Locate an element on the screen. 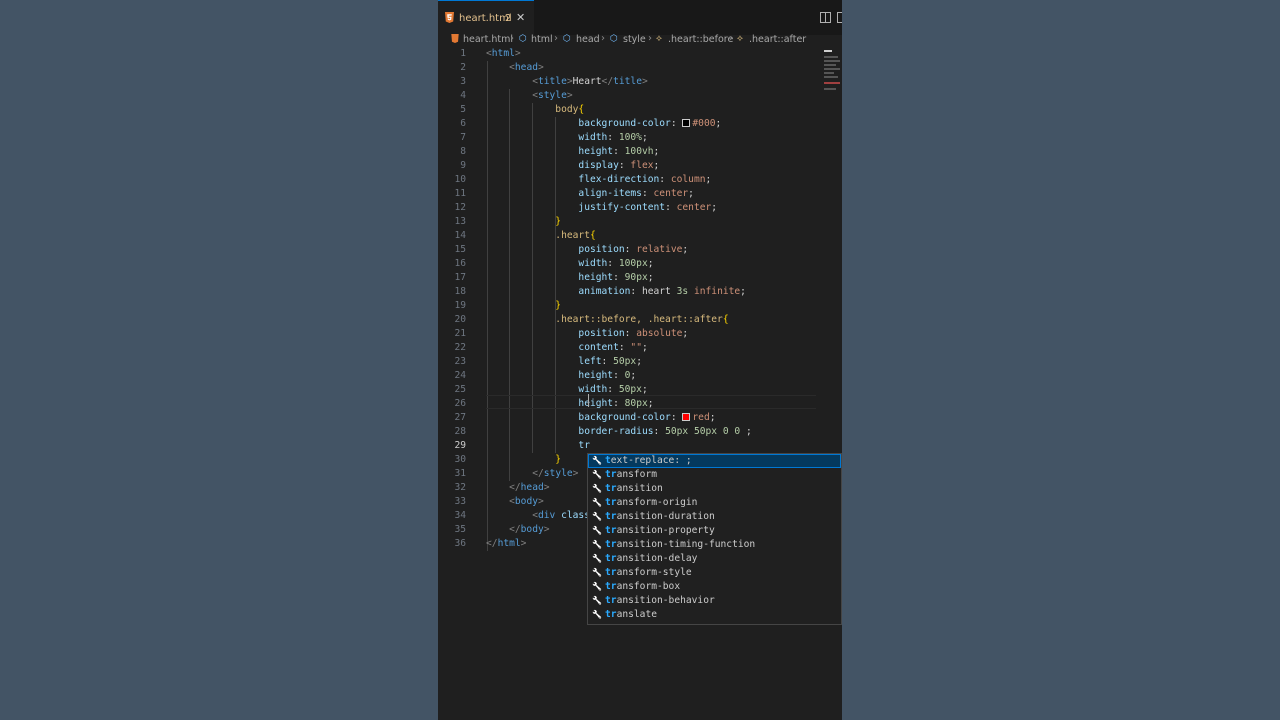 Image resolution: width=1280 pixels, height=720 pixels. line-number: 11 is located at coordinates (460, 193).